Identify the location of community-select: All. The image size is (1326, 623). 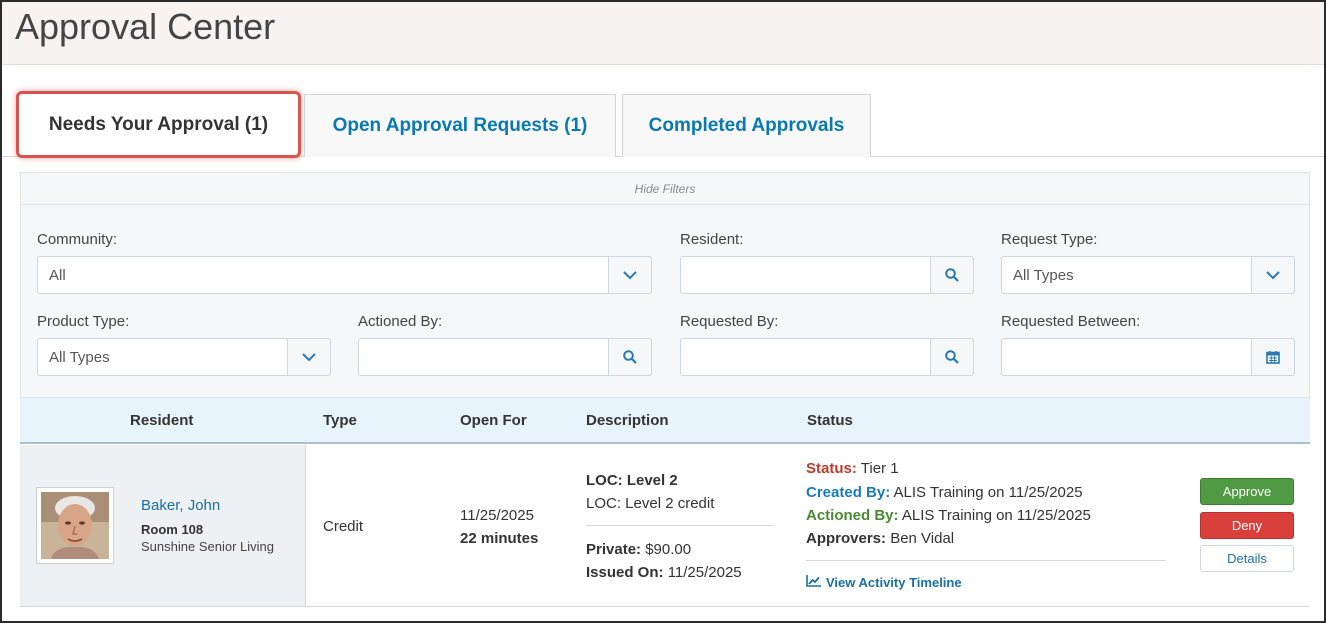
(344, 275).